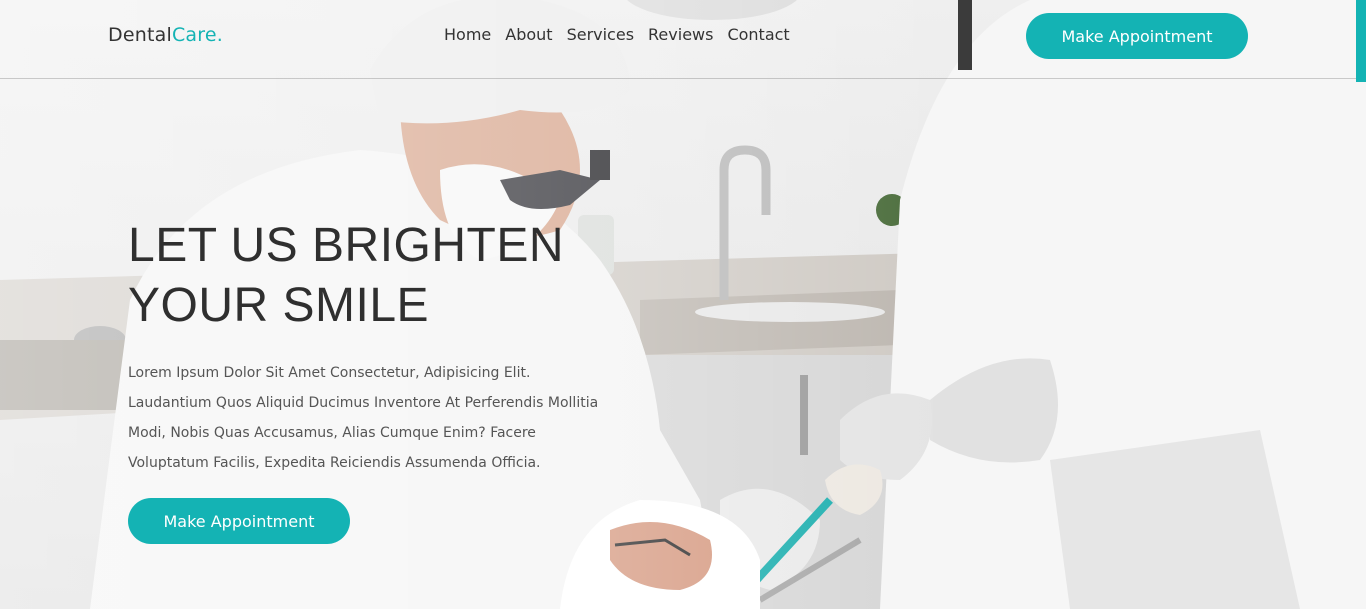 This screenshot has width=1366, height=609. Describe the element at coordinates (197, 35) in the screenshot. I see `brand-accent: Care.` at that location.